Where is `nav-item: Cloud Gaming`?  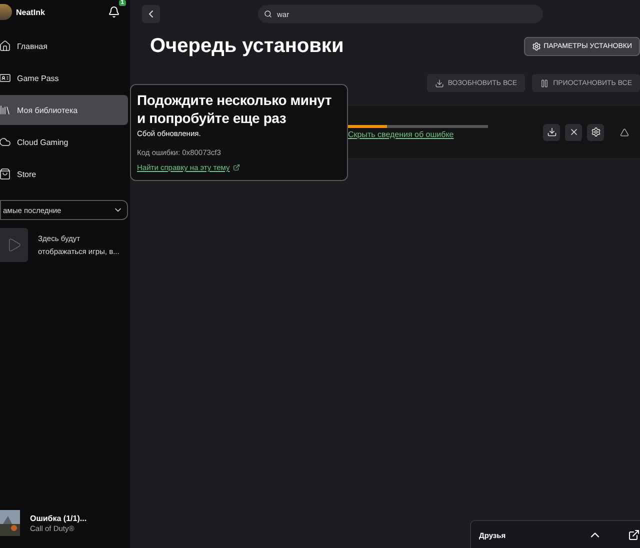
nav-item: Cloud Gaming is located at coordinates (64, 142).